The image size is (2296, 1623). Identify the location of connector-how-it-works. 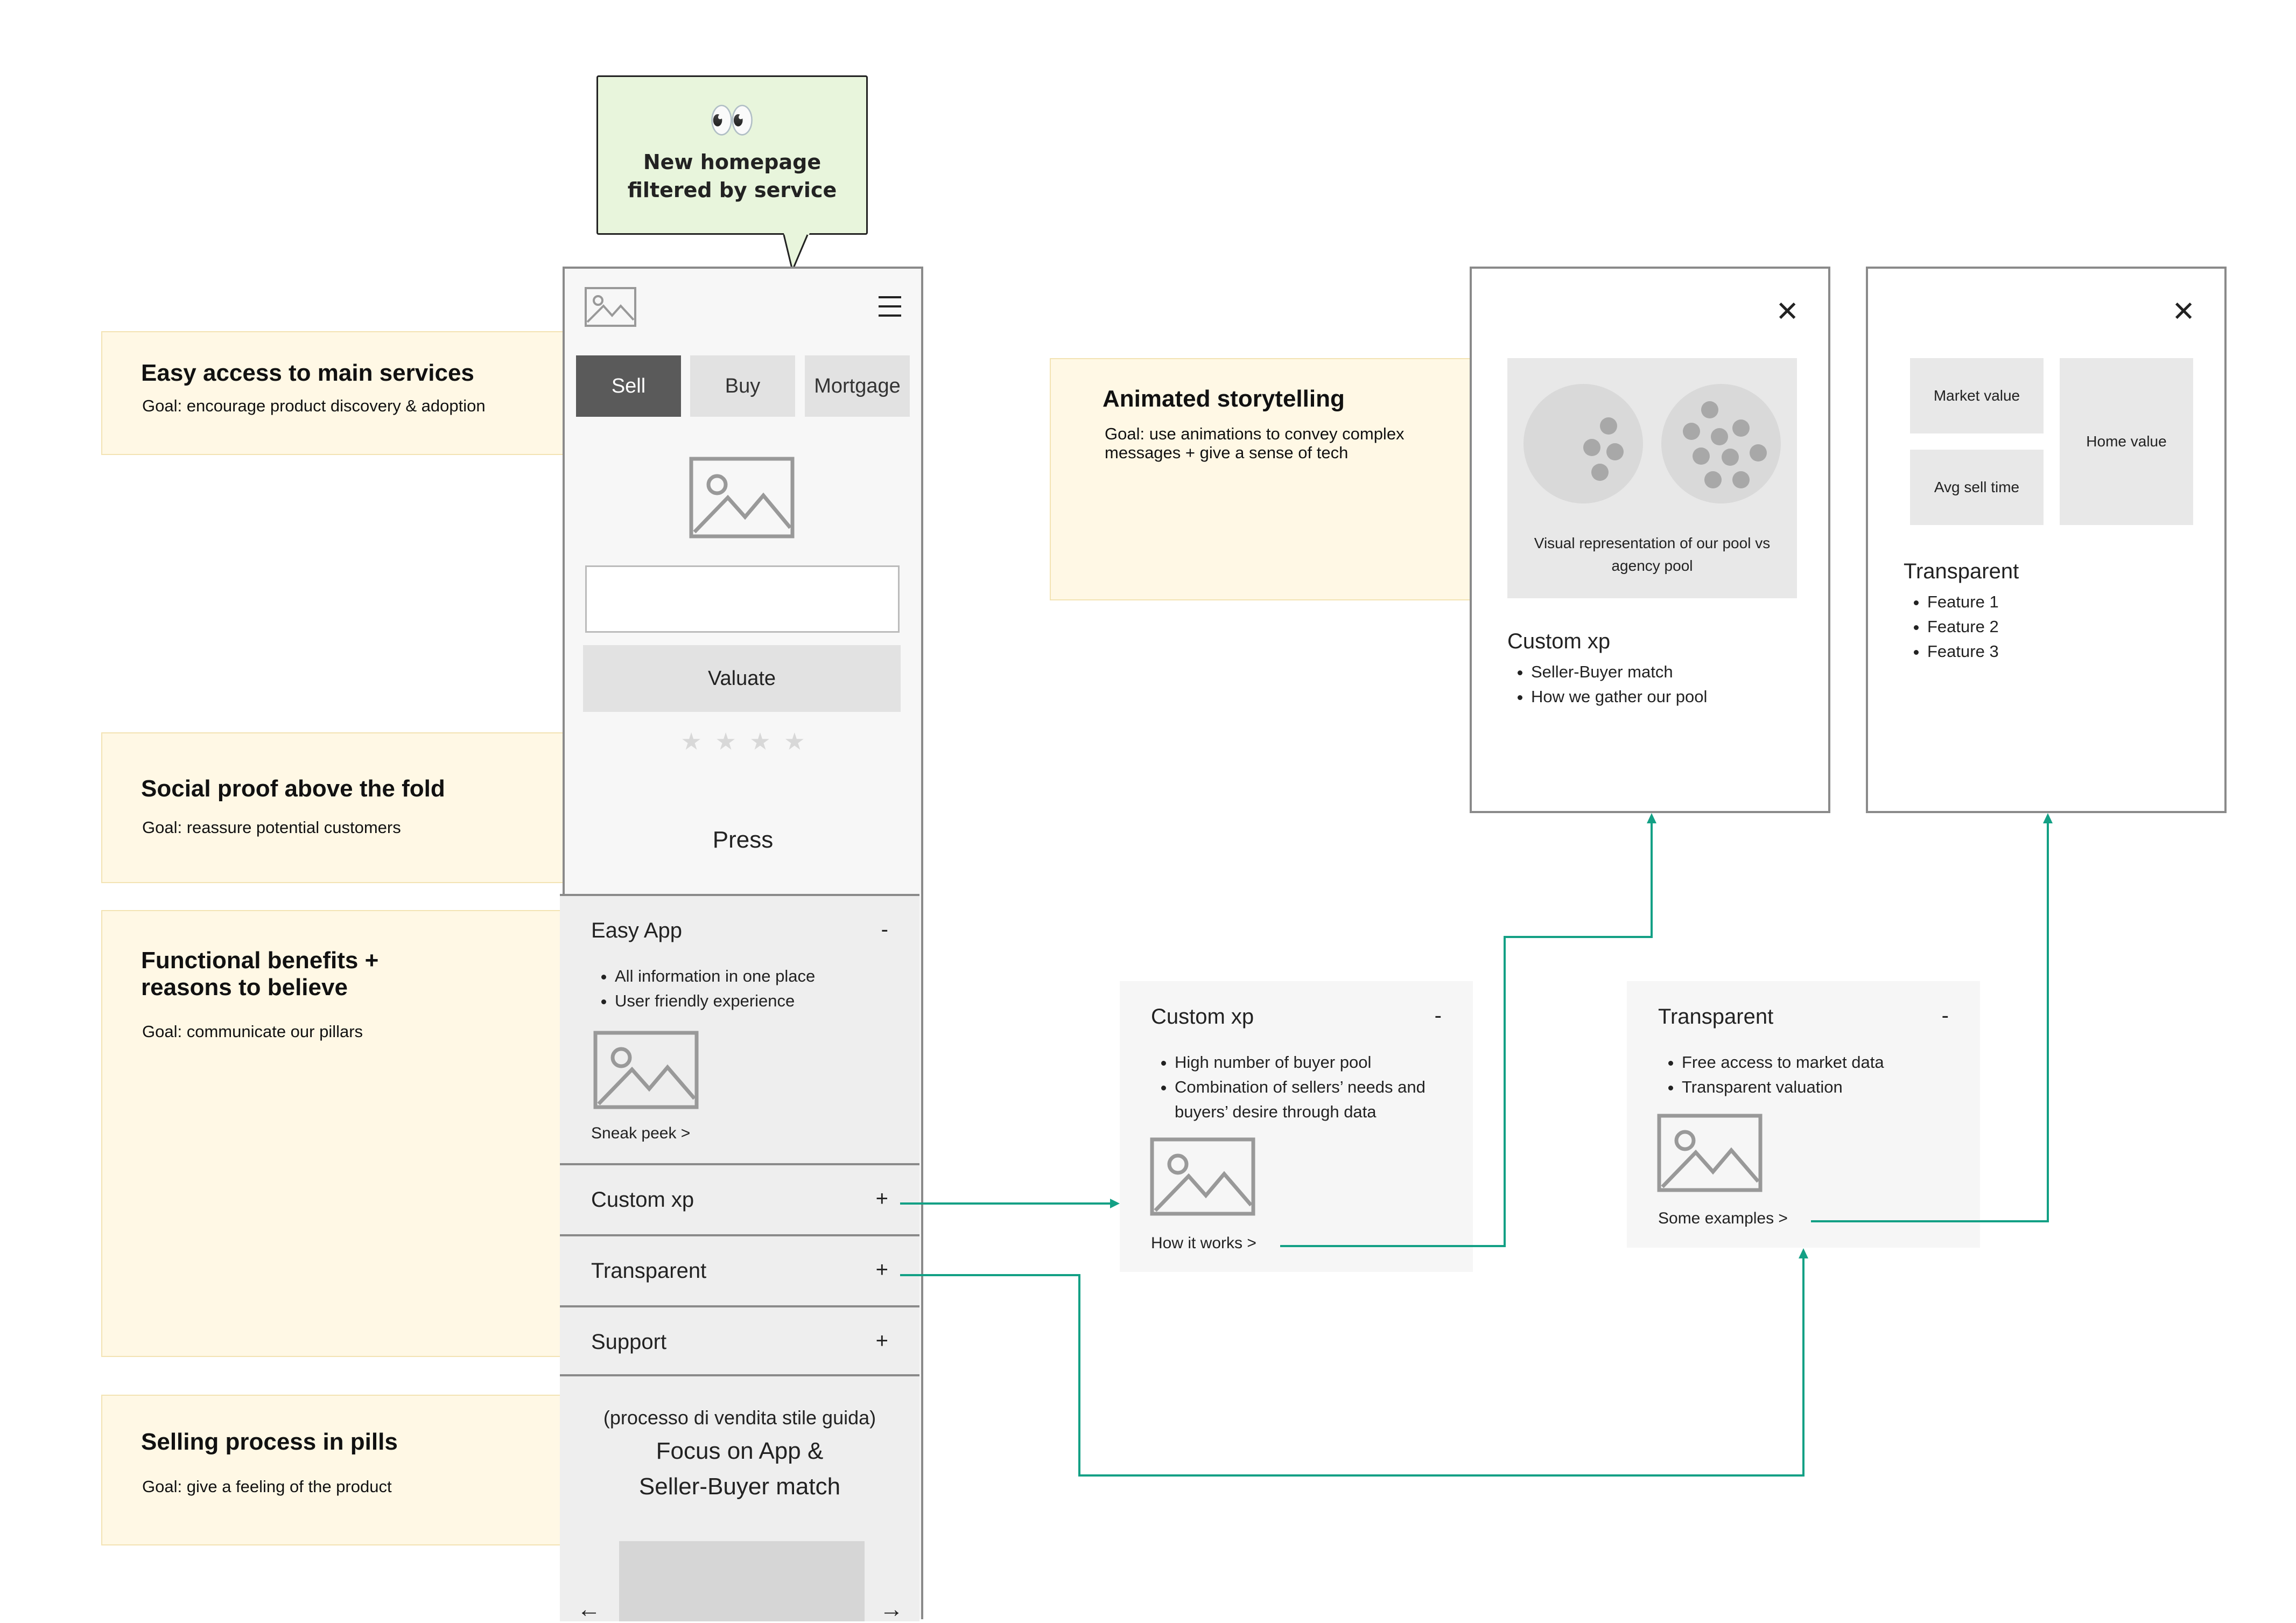
(1467, 1034).